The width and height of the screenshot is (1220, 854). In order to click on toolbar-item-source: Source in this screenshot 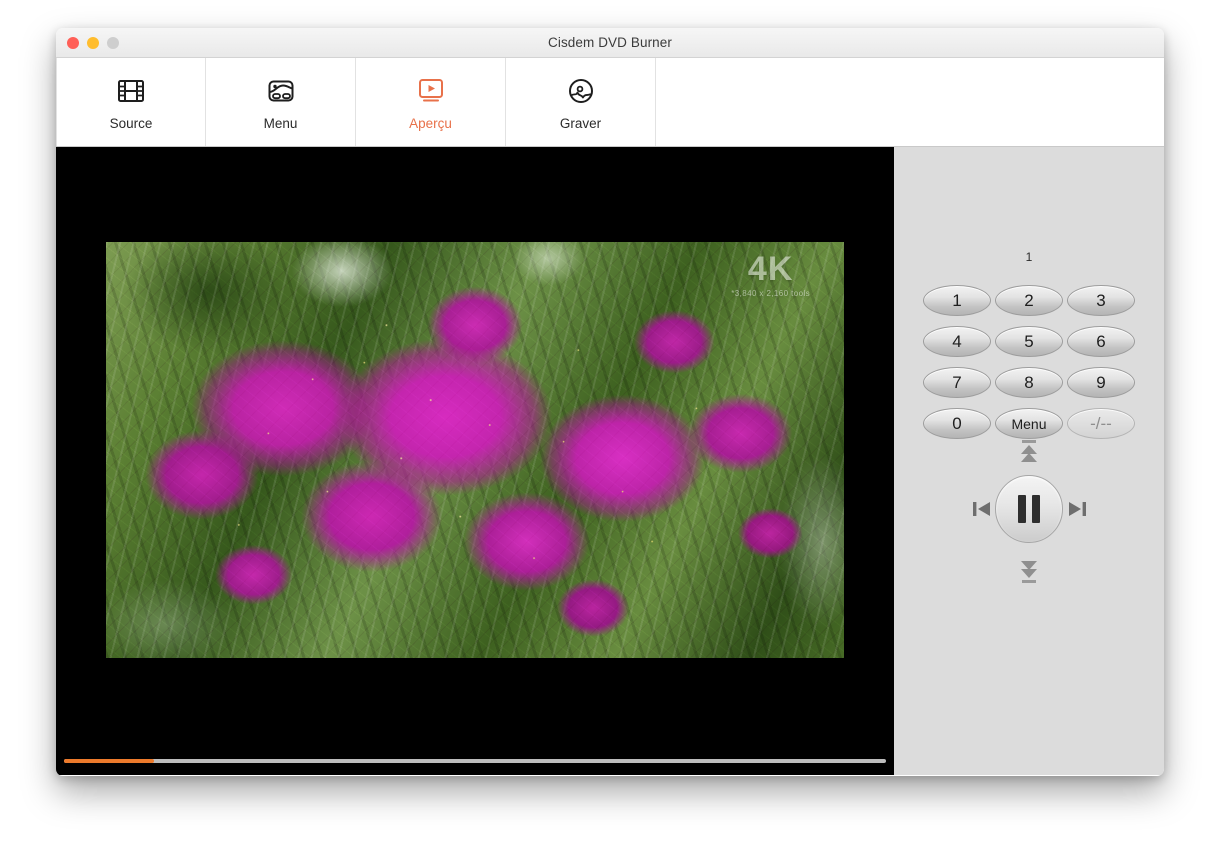, I will do `click(131, 102)`.